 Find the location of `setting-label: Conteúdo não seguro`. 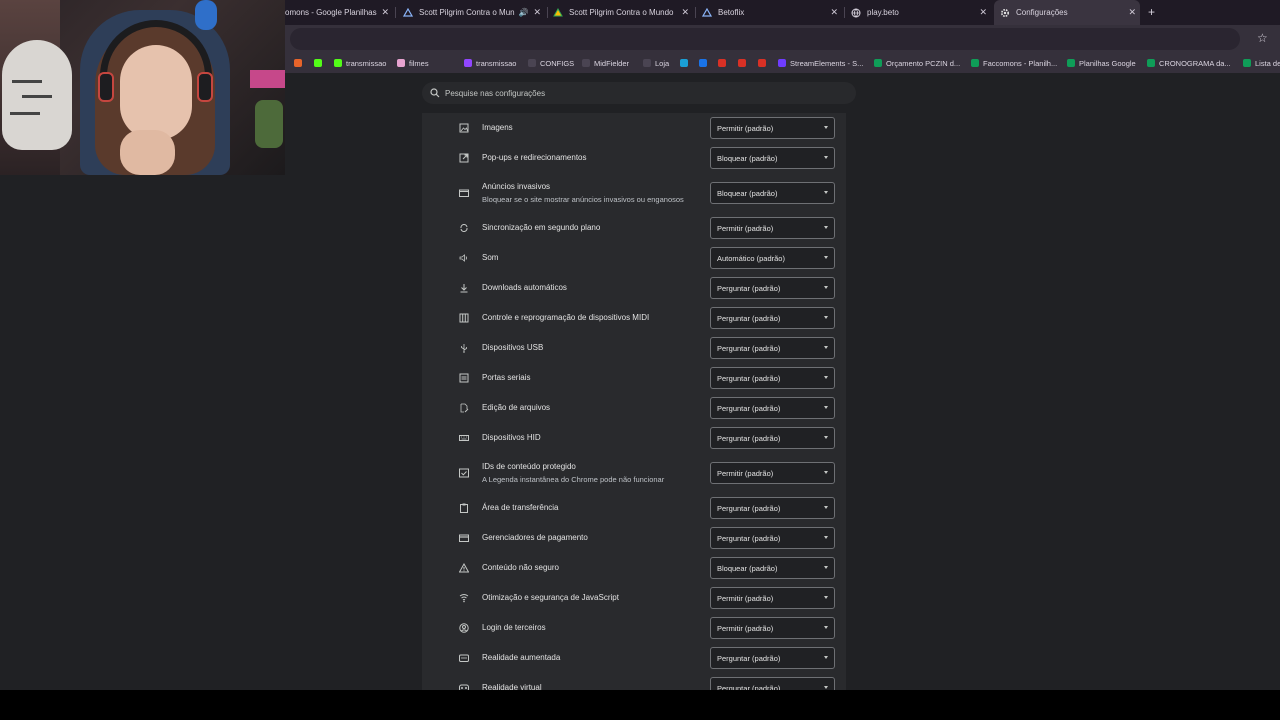

setting-label: Conteúdo não seguro is located at coordinates (520, 567).